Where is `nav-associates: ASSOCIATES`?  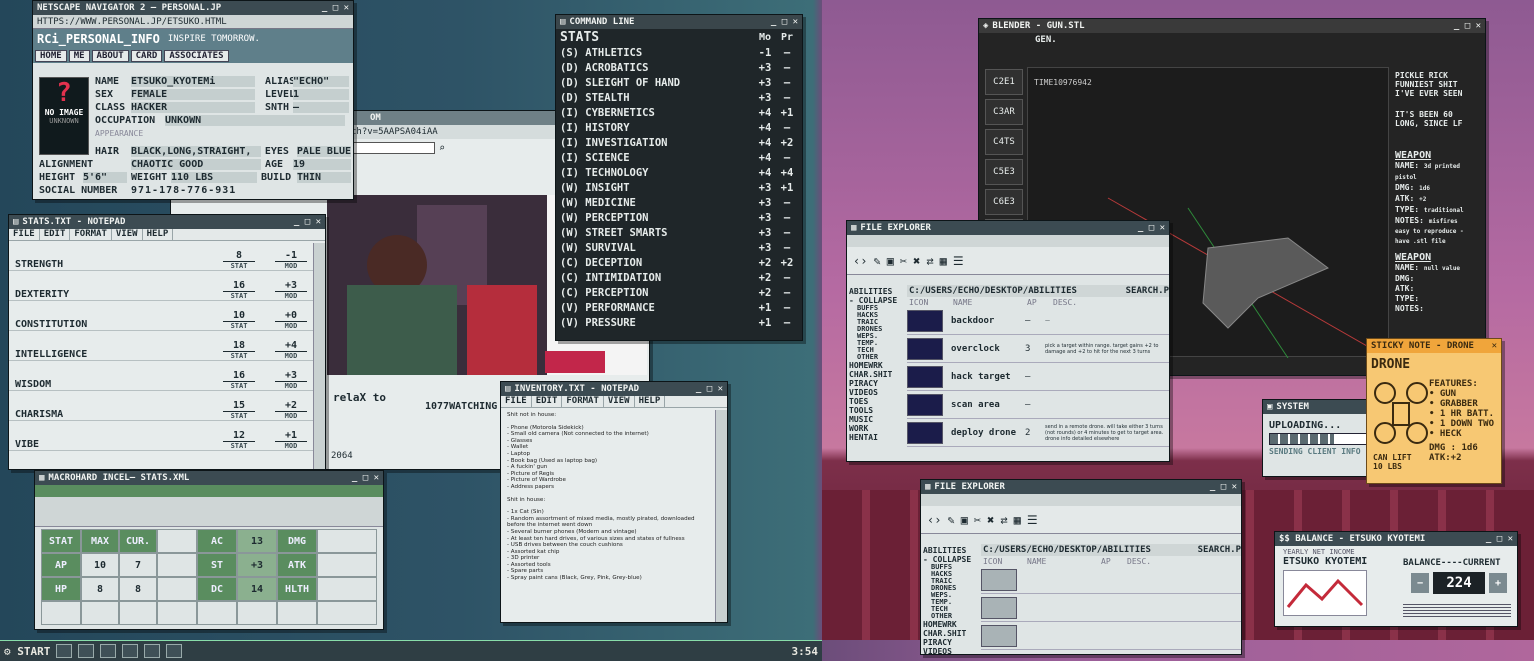
nav-associates: ASSOCIATES is located at coordinates (196, 56).